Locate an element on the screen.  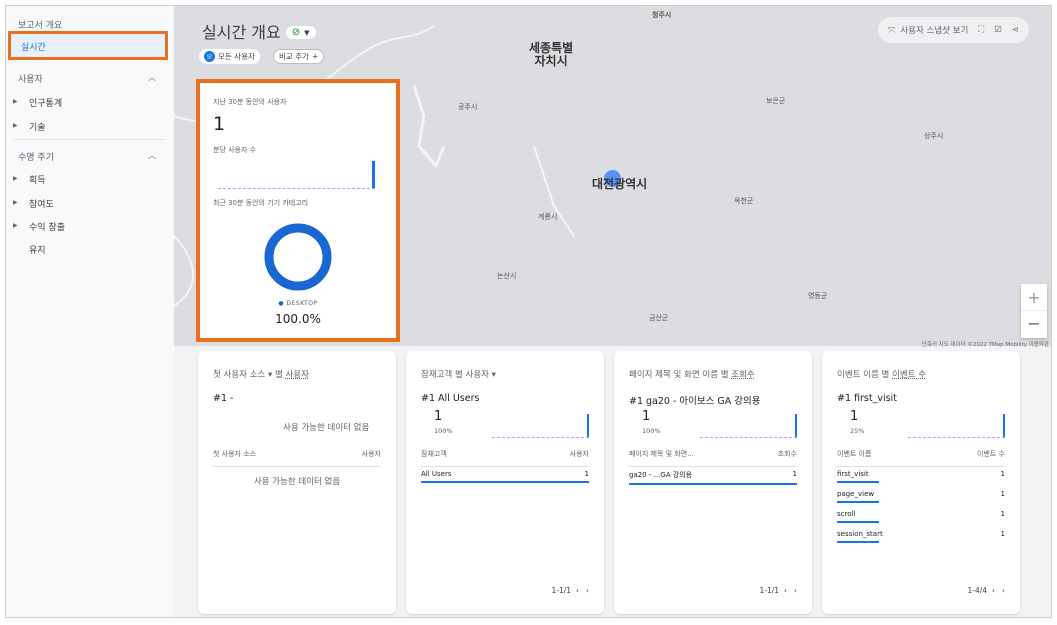
map-label: 공주시 is located at coordinates (468, 107).